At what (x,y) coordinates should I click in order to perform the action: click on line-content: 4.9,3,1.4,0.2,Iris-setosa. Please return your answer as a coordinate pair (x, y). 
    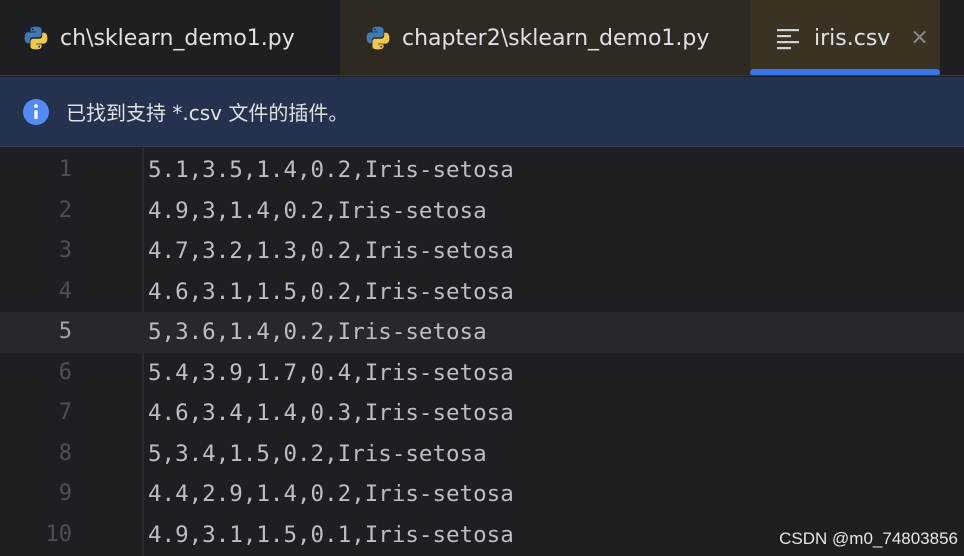
    Looking at the image, I should click on (317, 211).